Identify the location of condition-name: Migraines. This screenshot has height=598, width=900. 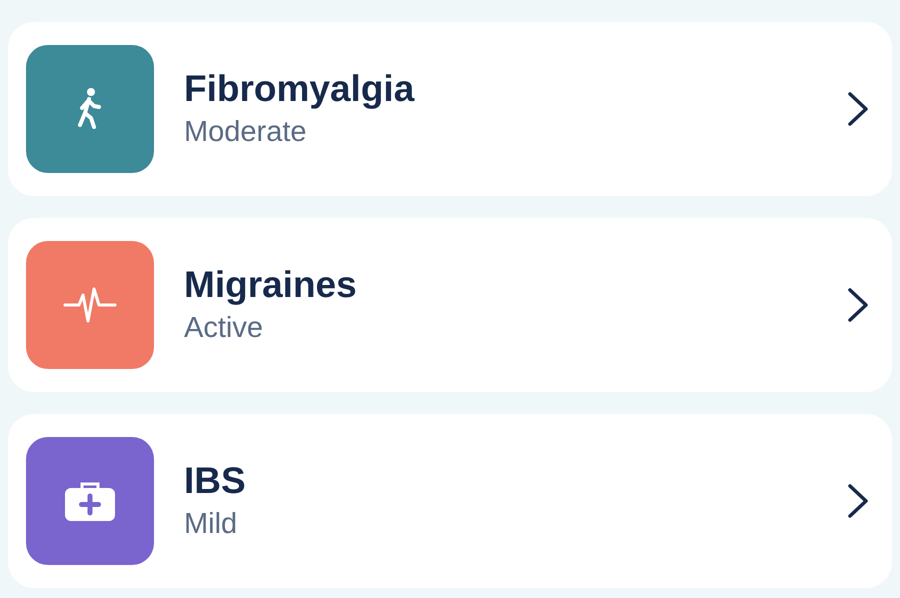
(271, 285).